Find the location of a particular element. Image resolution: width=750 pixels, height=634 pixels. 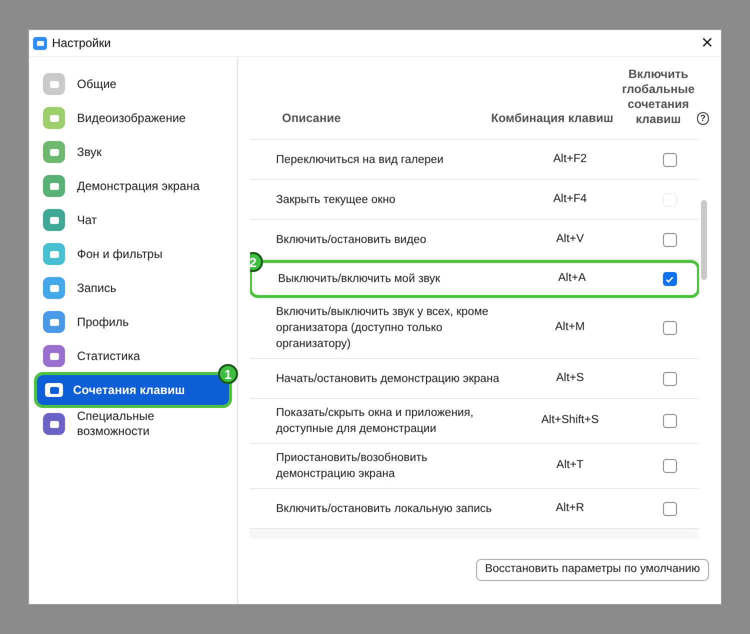

window-title: Настройки is located at coordinates (82, 43).